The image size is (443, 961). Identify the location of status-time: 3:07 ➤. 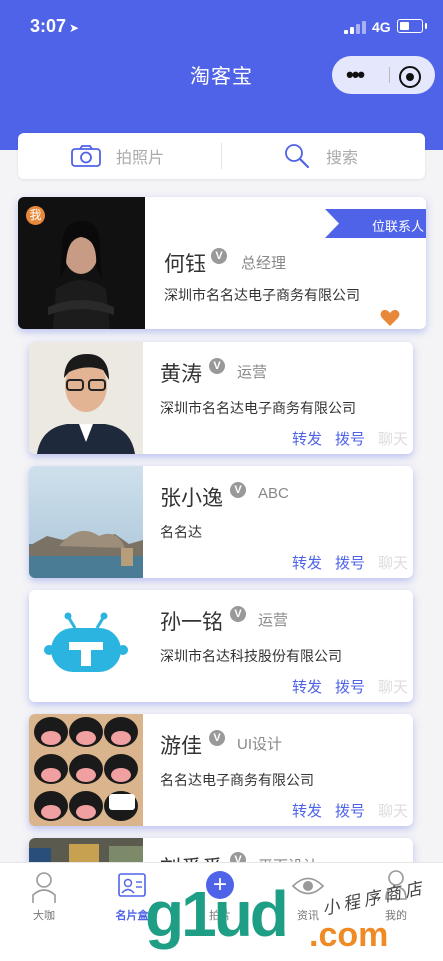
(55, 26).